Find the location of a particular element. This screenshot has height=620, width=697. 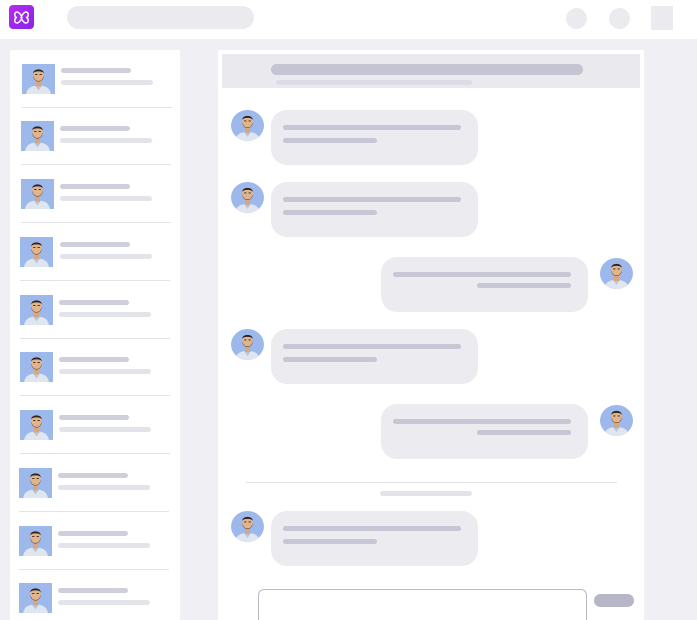

send-button is located at coordinates (614, 600).